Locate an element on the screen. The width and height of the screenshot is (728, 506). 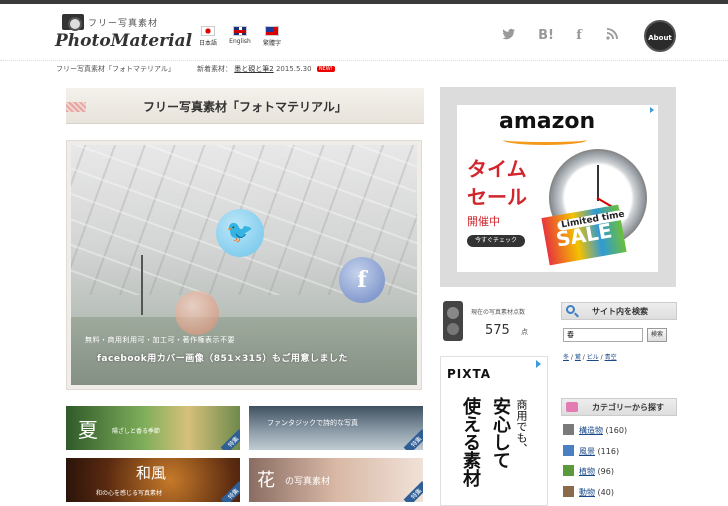
search-input is located at coordinates (603, 335).